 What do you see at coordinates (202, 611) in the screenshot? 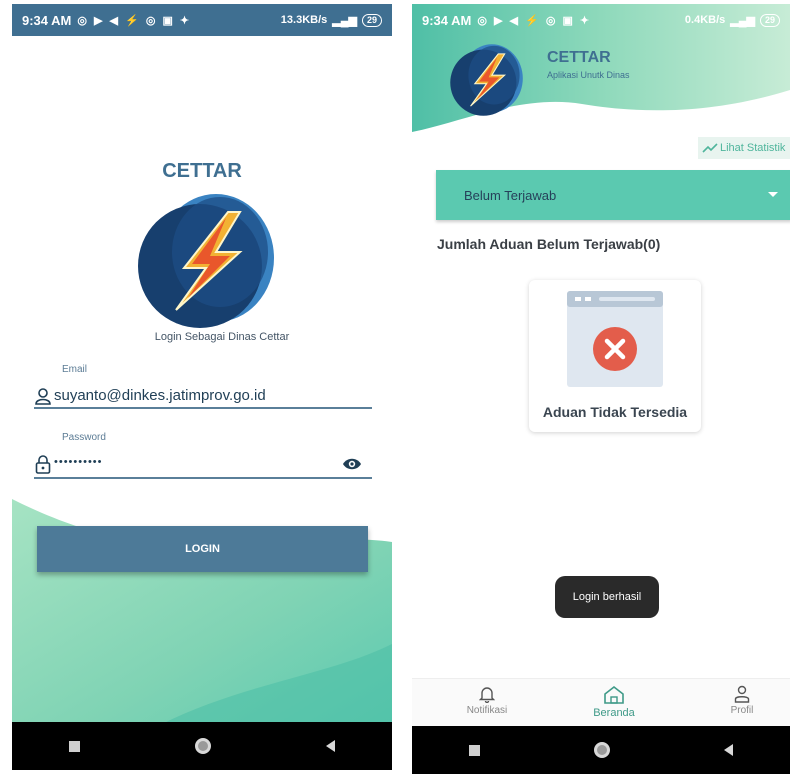
I see `decorative-wave` at bounding box center [202, 611].